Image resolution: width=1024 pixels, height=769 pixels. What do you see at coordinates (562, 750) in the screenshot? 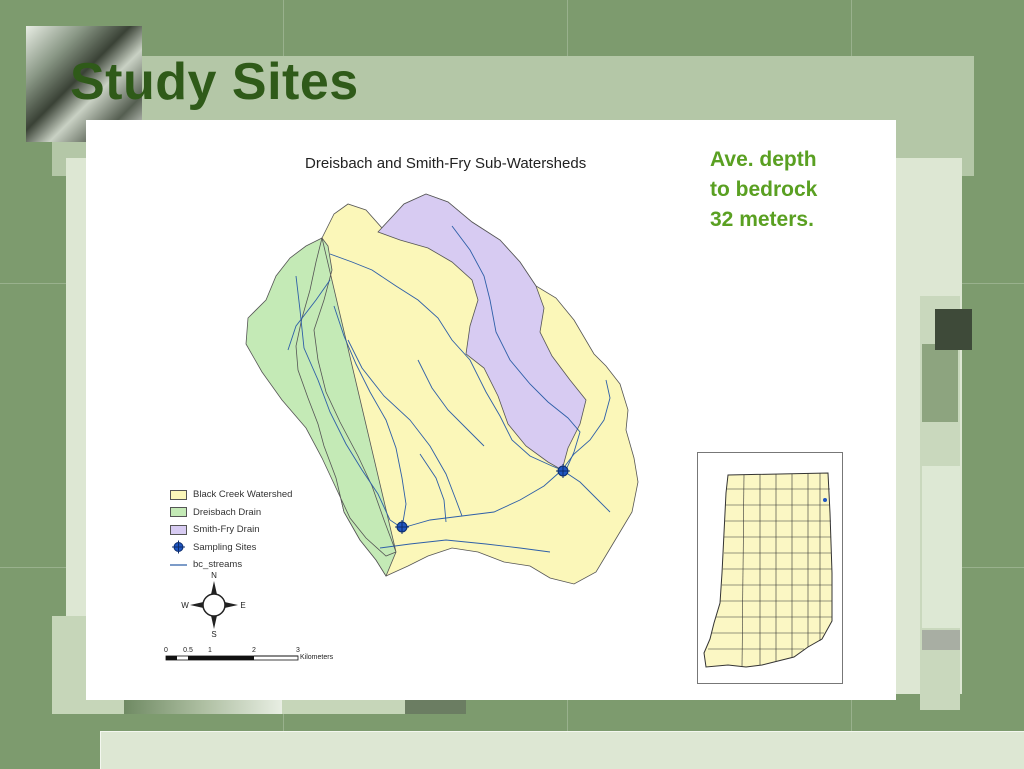
I see `decor-bottom-bar` at bounding box center [562, 750].